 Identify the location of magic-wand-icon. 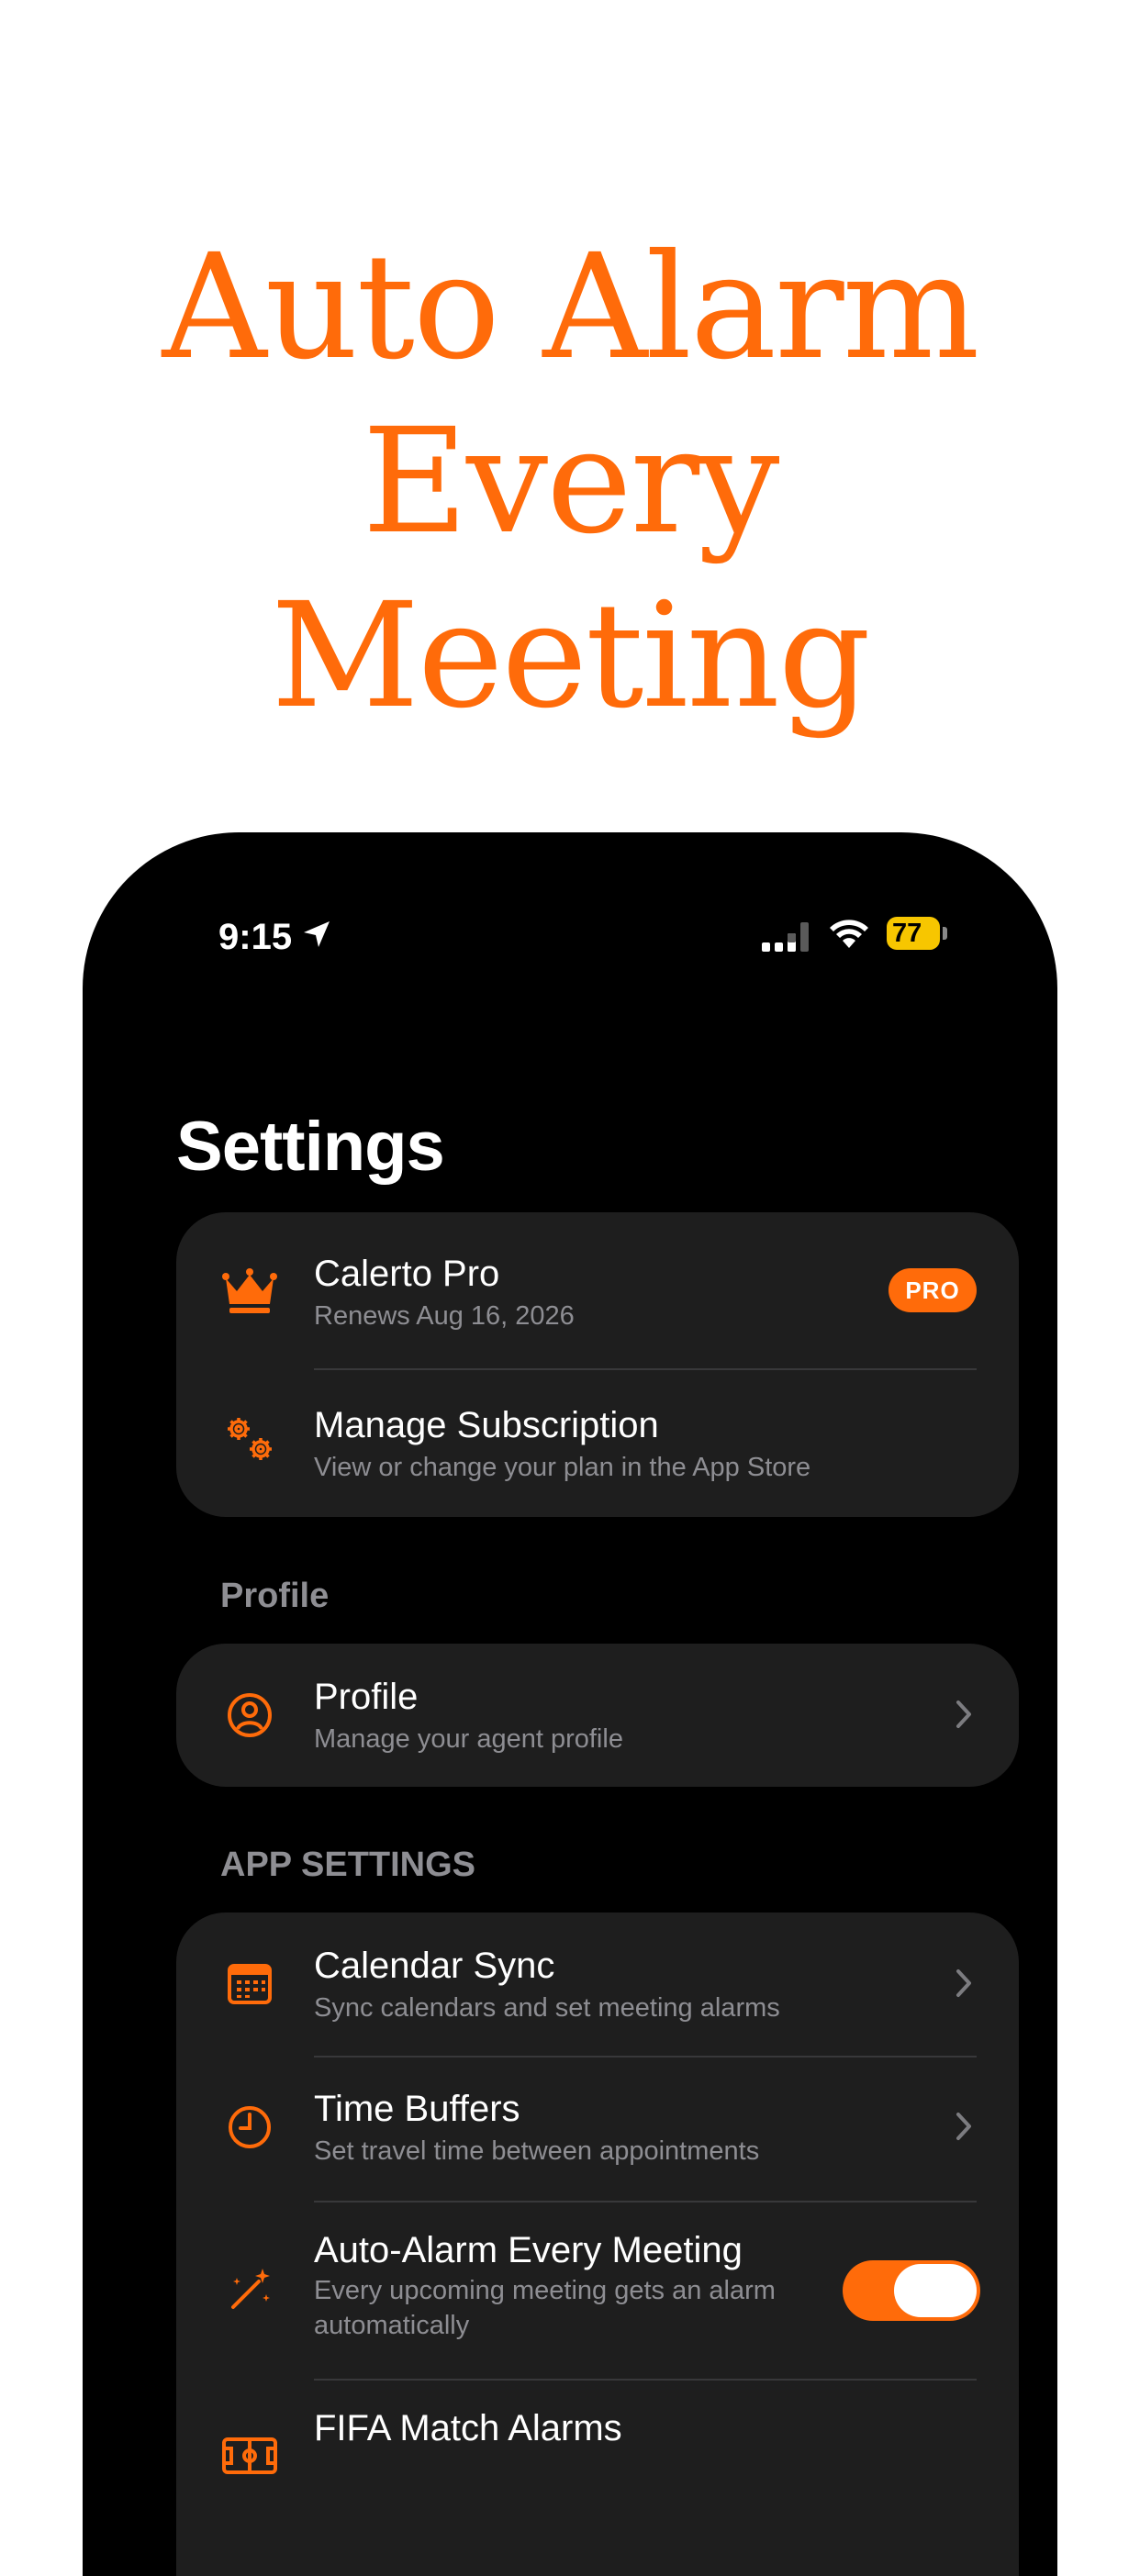
(250, 2289).